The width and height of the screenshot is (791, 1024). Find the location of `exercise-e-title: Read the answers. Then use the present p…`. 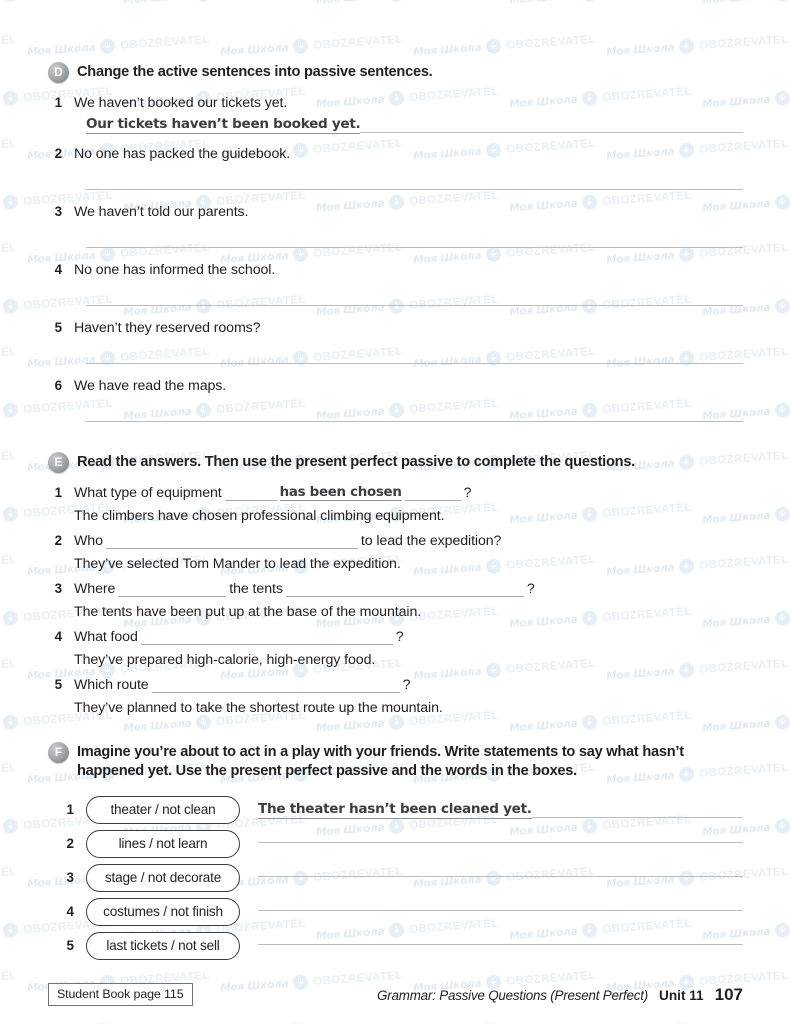

exercise-e-title: Read the answers. Then use the present p… is located at coordinates (356, 462).